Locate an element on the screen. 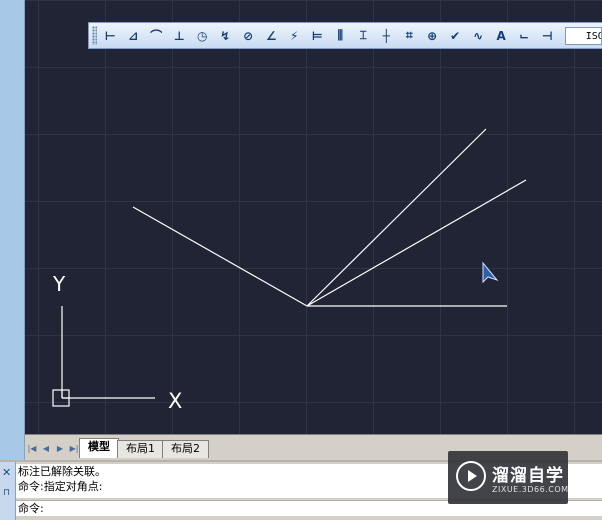 The width and height of the screenshot is (602, 520). dimension-text-edit-icon: ⌙ is located at coordinates (524, 36).